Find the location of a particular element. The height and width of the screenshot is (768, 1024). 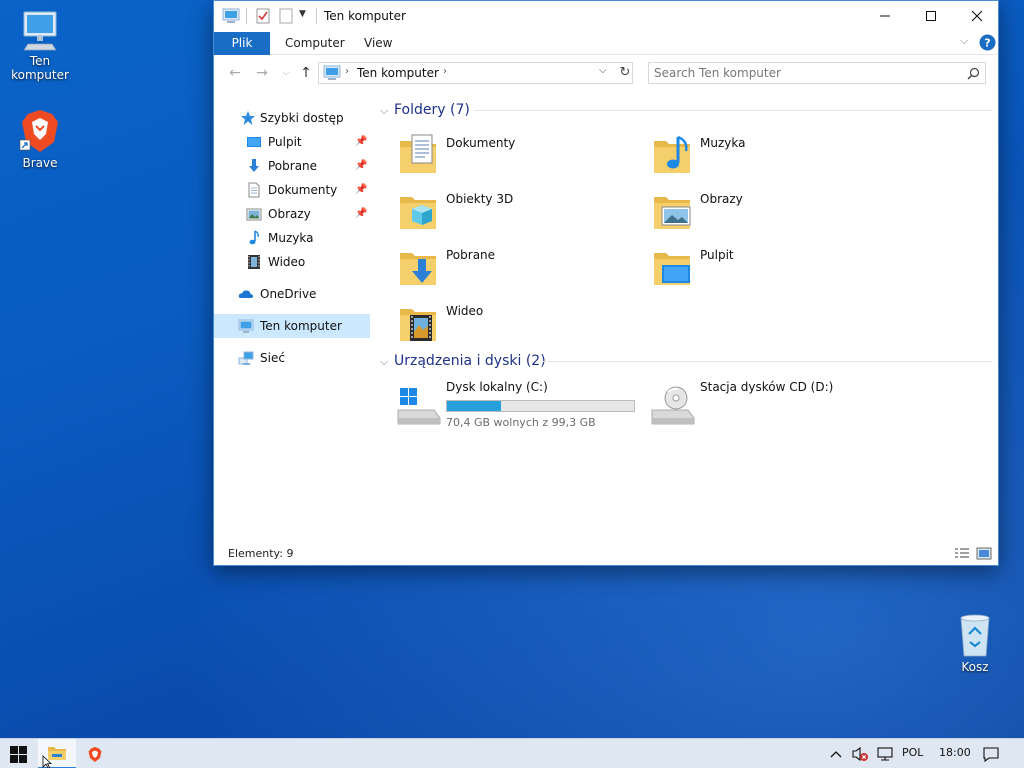

start-button is located at coordinates (18, 753).